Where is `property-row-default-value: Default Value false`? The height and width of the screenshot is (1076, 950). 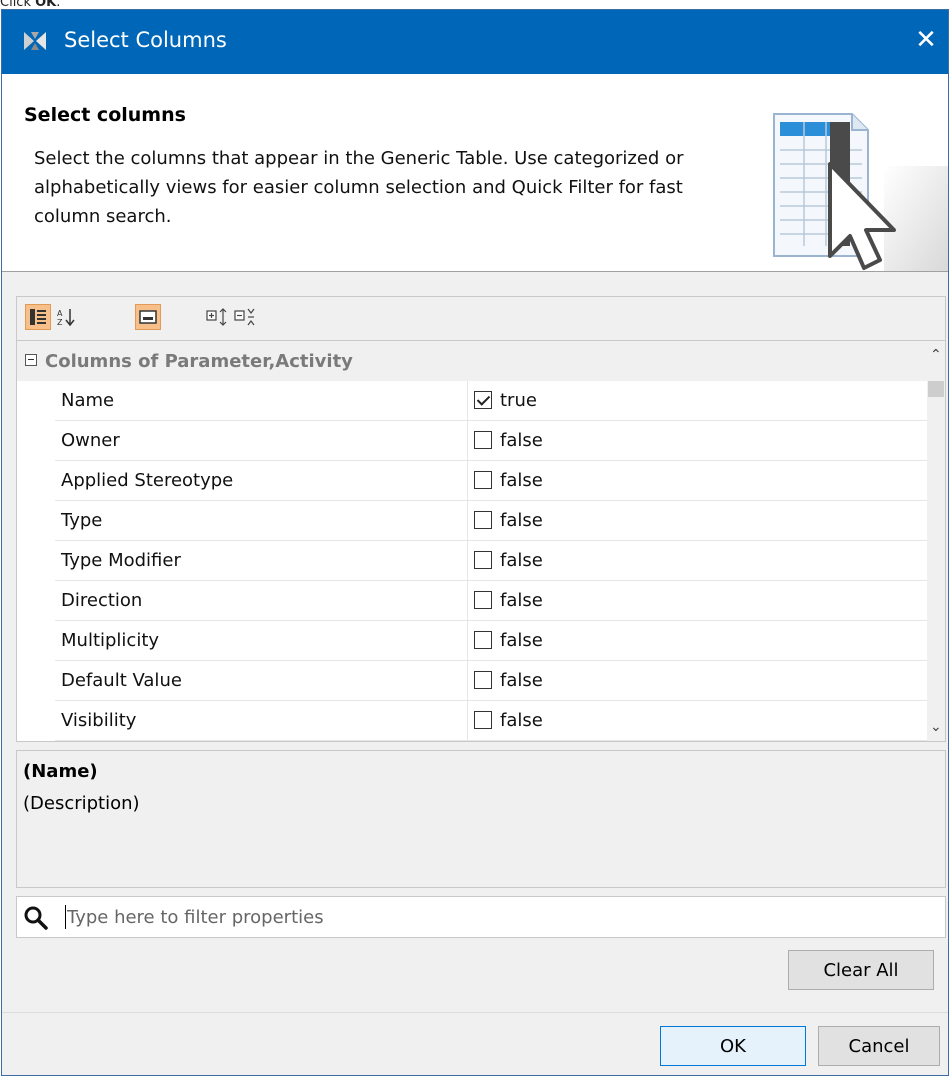
property-row-default-value: Default Value false is located at coordinates (472, 681).